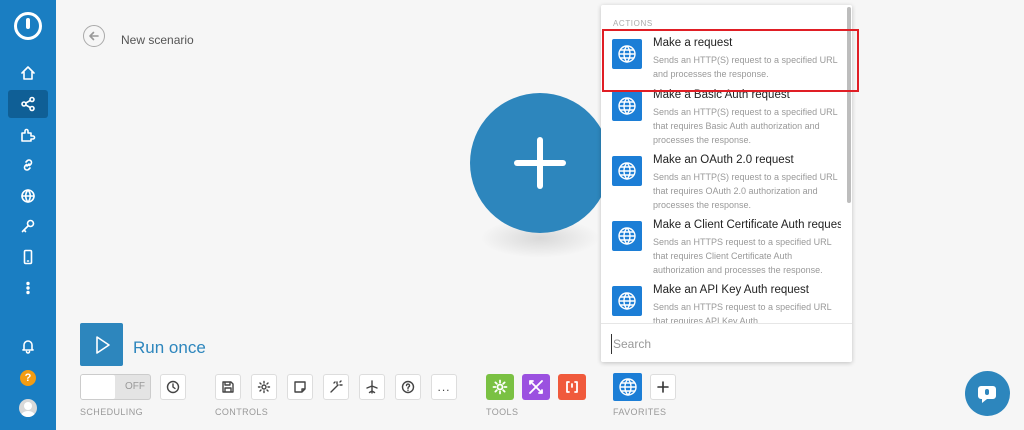 Image resolution: width=1024 pixels, height=430 pixels. I want to click on tools-flow-control-button, so click(500, 387).